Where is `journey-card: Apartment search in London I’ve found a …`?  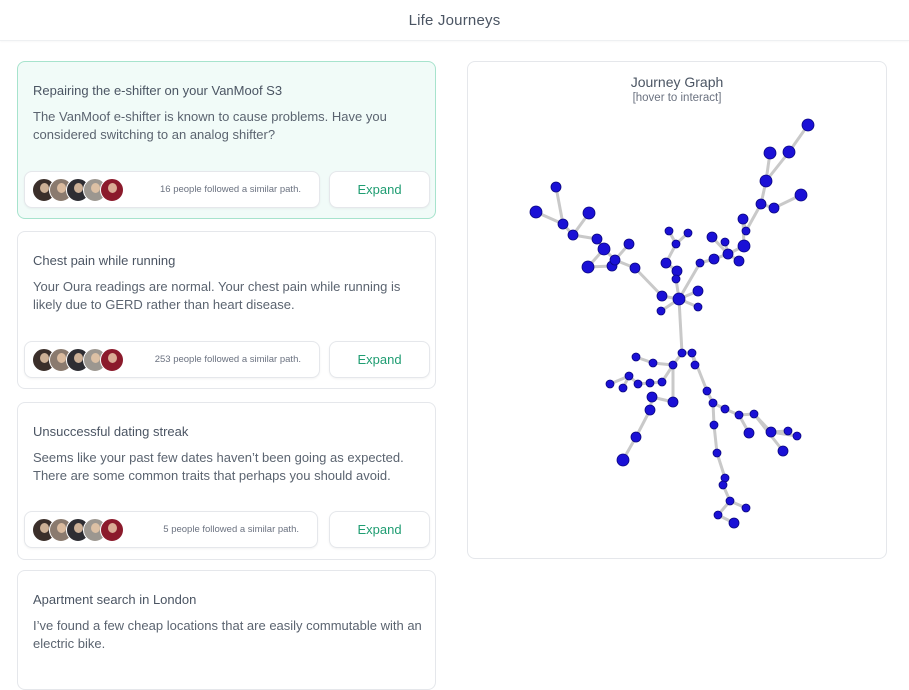 journey-card: Apartment search in London I’ve found a … is located at coordinates (226, 630).